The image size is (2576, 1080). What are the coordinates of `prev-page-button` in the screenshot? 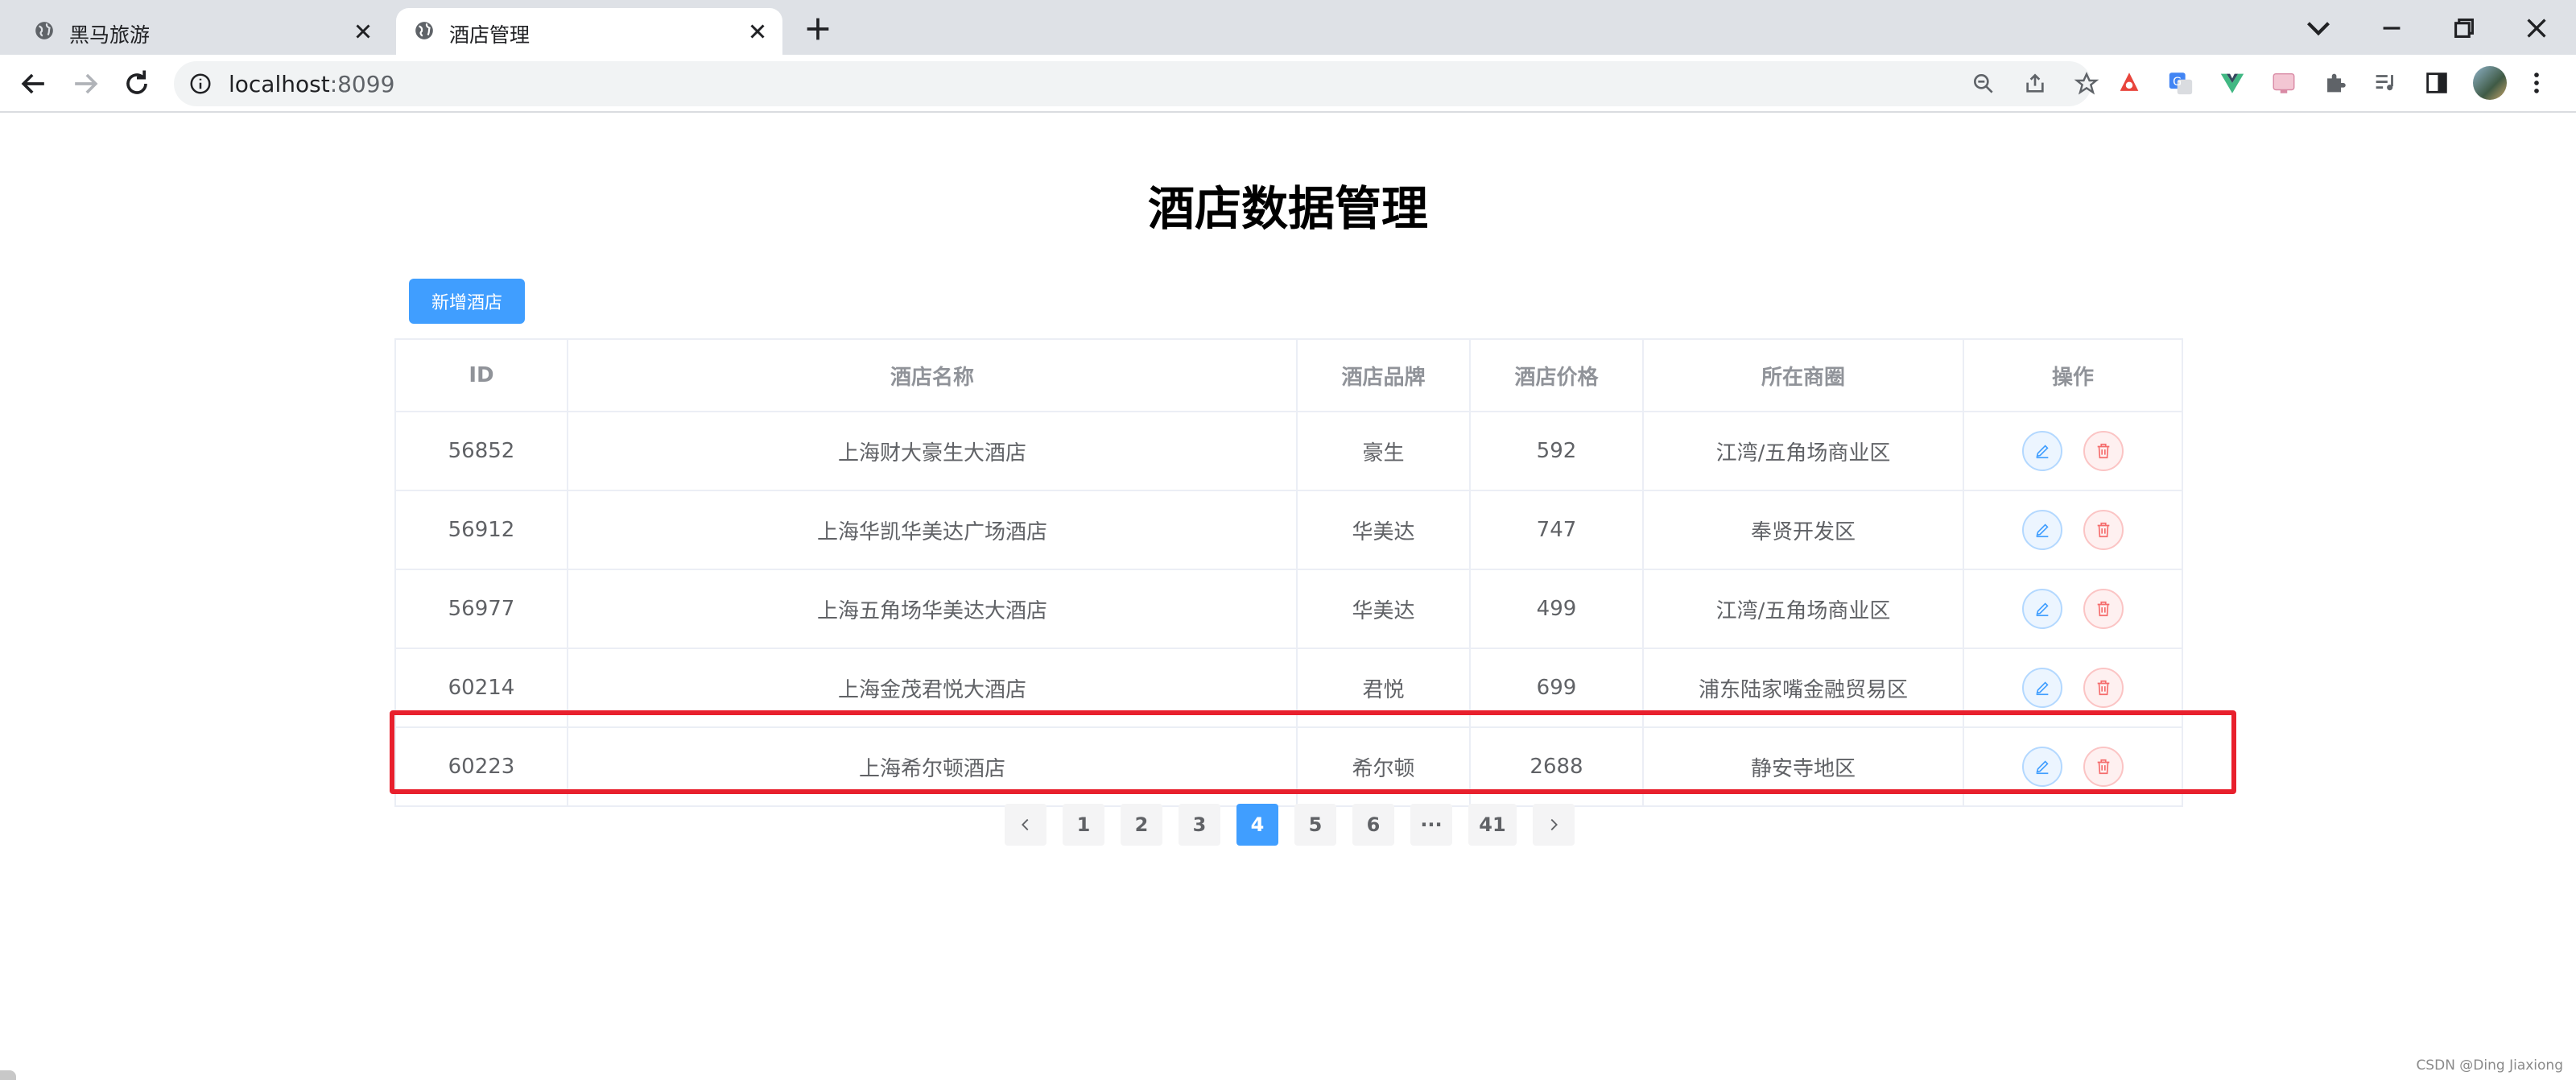 It's located at (1025, 825).